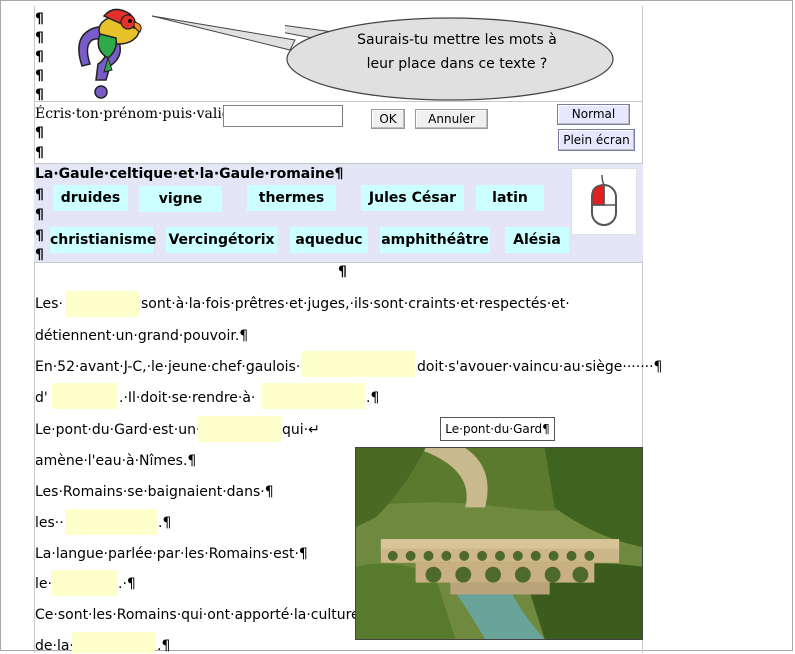 This screenshot has height=654, width=795. I want to click on speech-bubble-tail, so click(223, 33).